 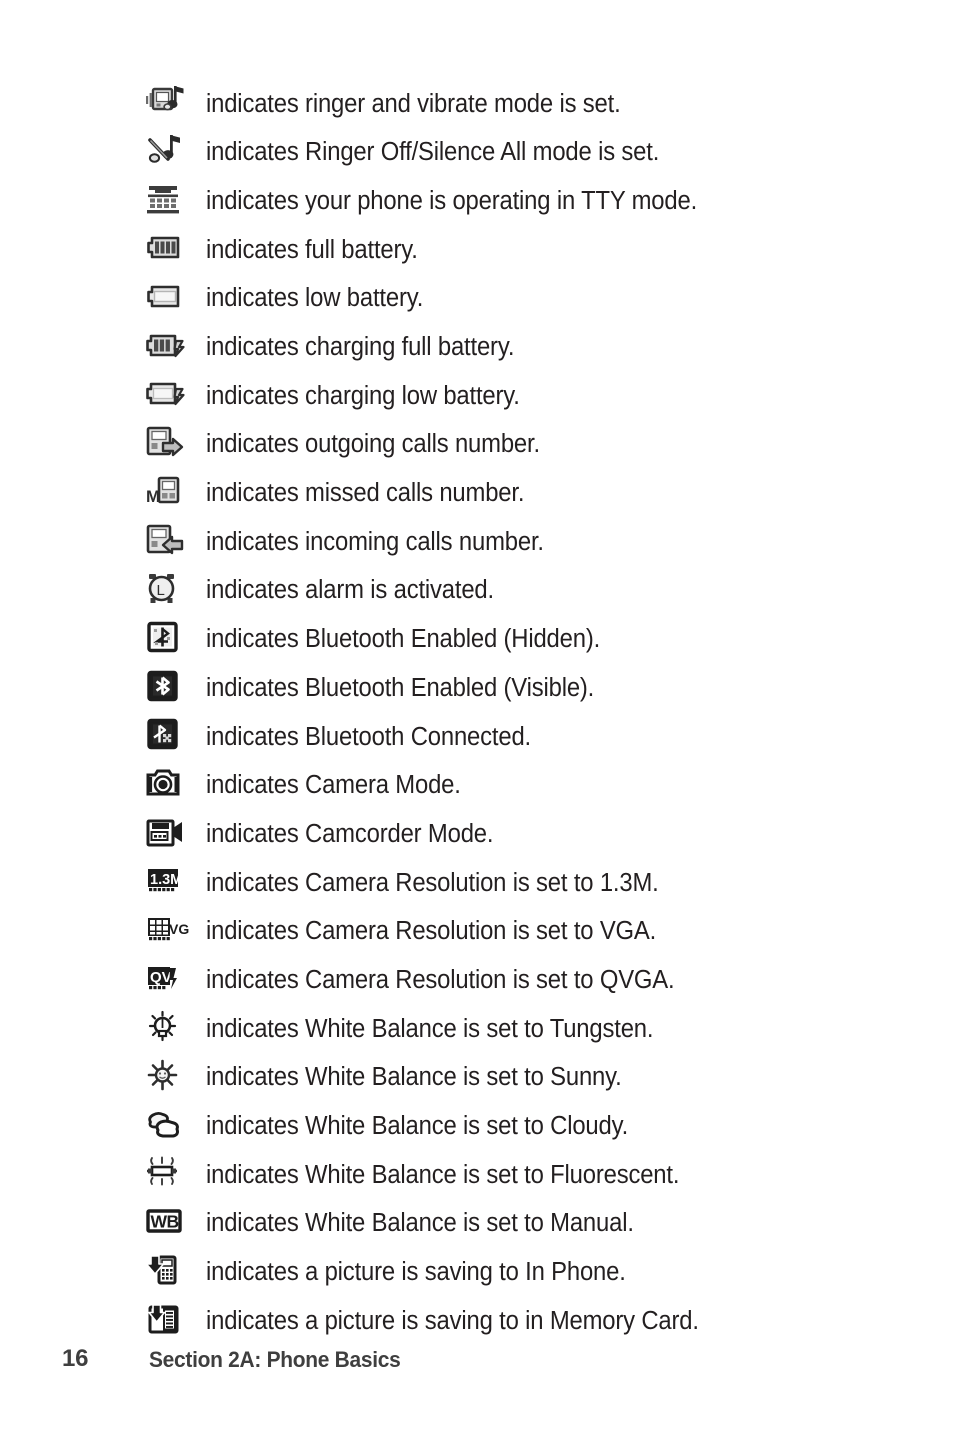 I want to click on camera-mode-icon, so click(x=175, y=785).